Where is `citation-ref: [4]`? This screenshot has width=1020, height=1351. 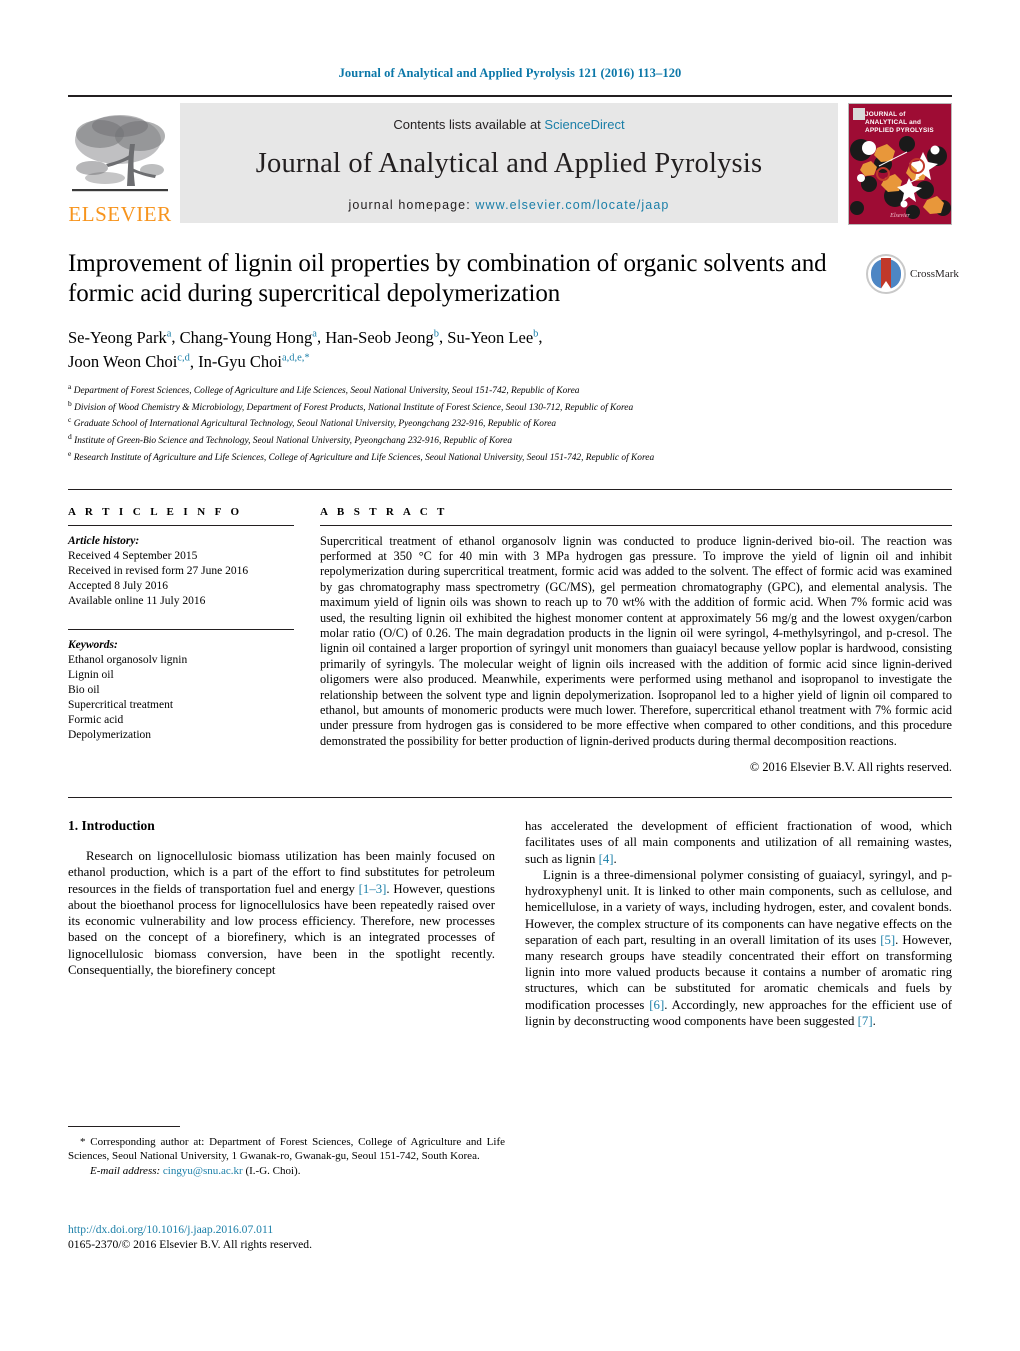
citation-ref: [4] is located at coordinates (606, 859).